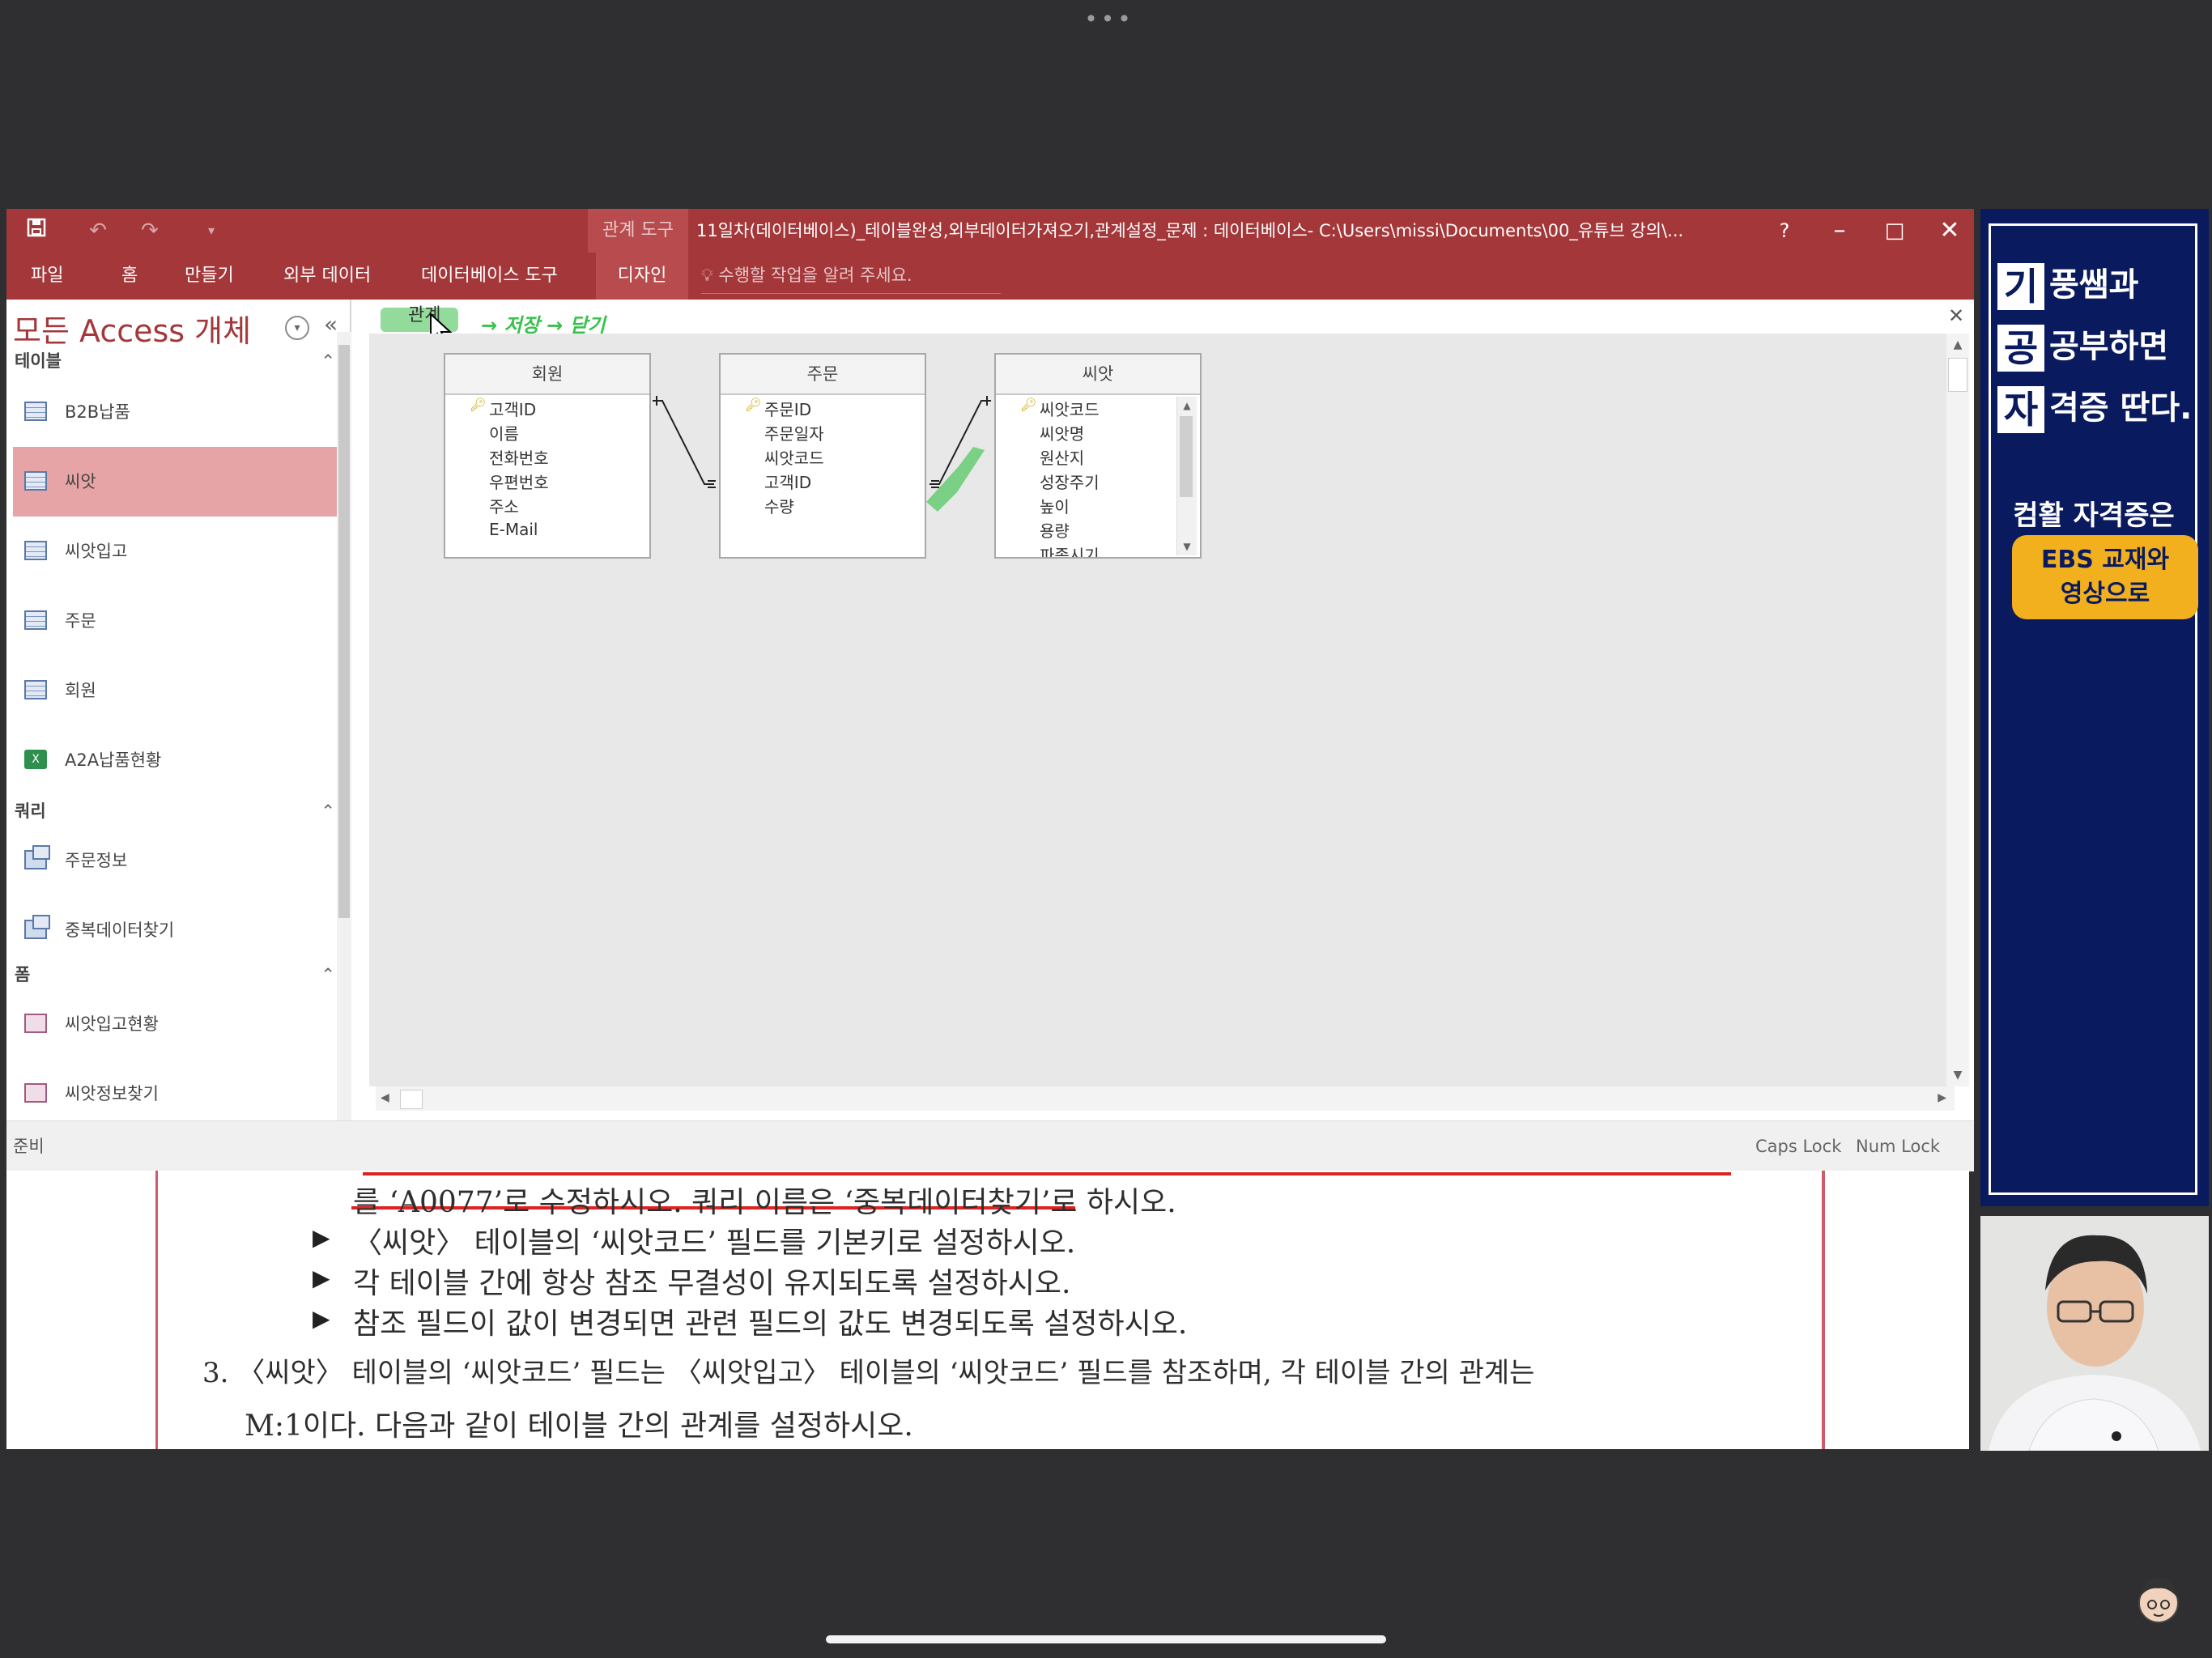 The image size is (2212, 1658). Describe the element at coordinates (178, 482) in the screenshot. I see `nav-item-seed: 씨앗` at that location.